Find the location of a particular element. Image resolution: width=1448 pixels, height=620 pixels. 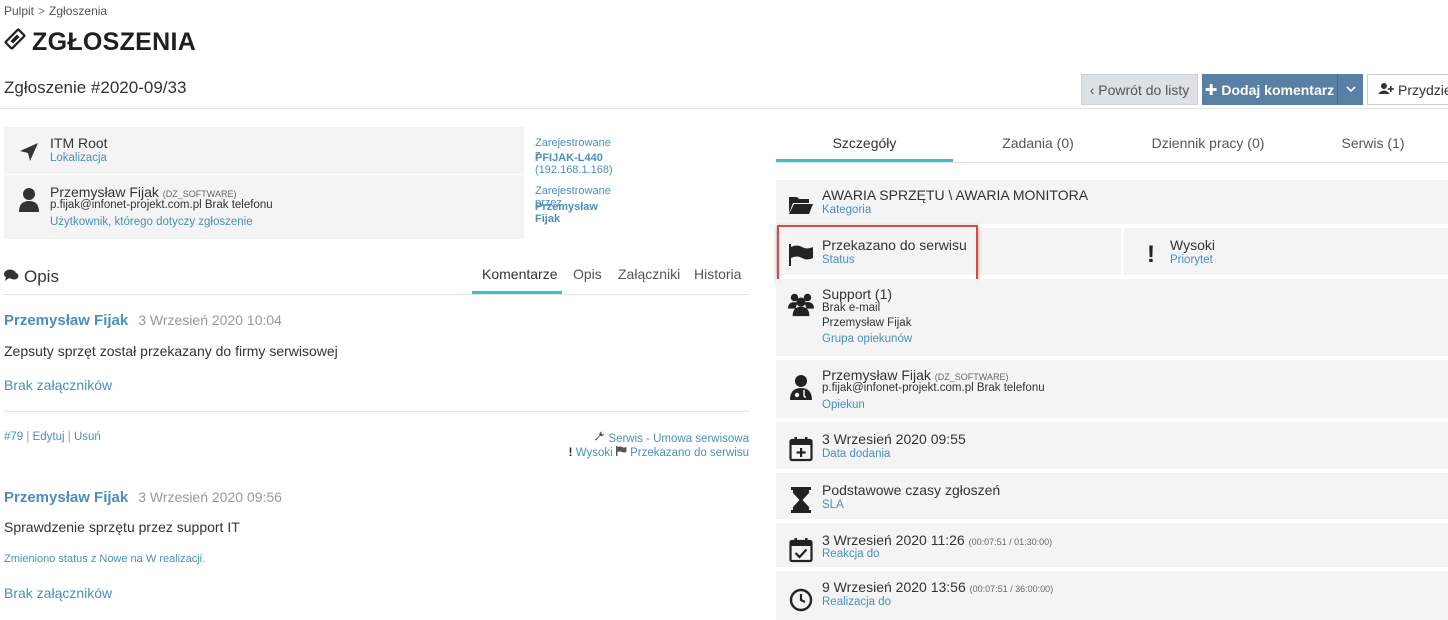

group-email: Brak e-mail is located at coordinates (851, 308).